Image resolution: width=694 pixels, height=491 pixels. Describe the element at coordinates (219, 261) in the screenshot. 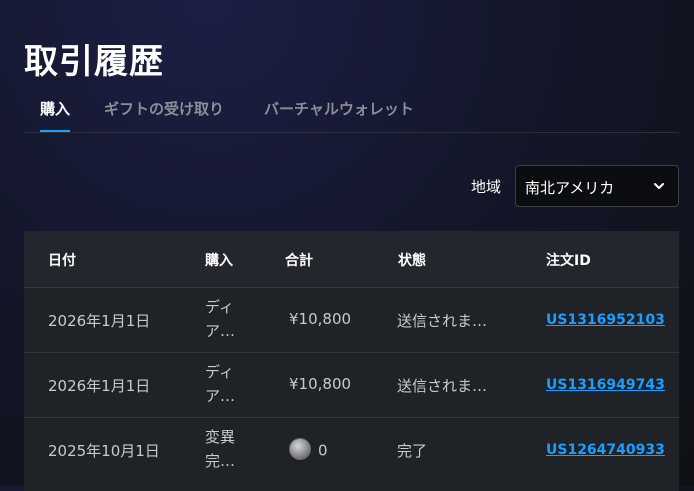

I see `column-header-purchase: 購入` at that location.